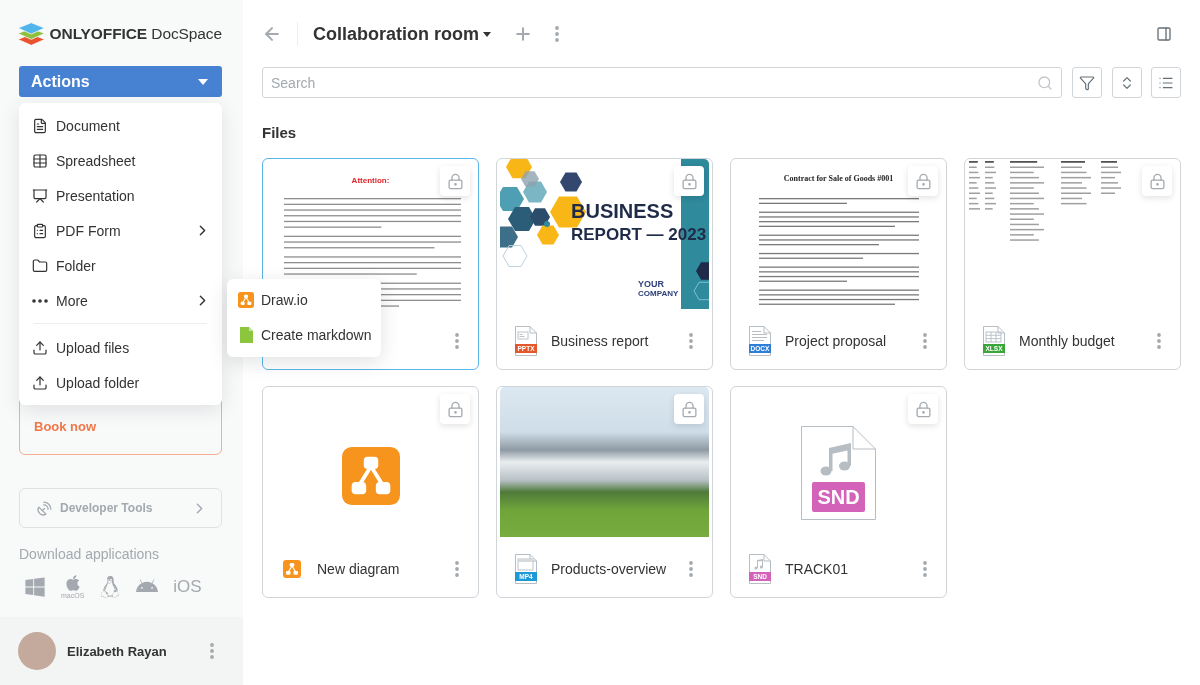  I want to click on filter-button, so click(1087, 82).